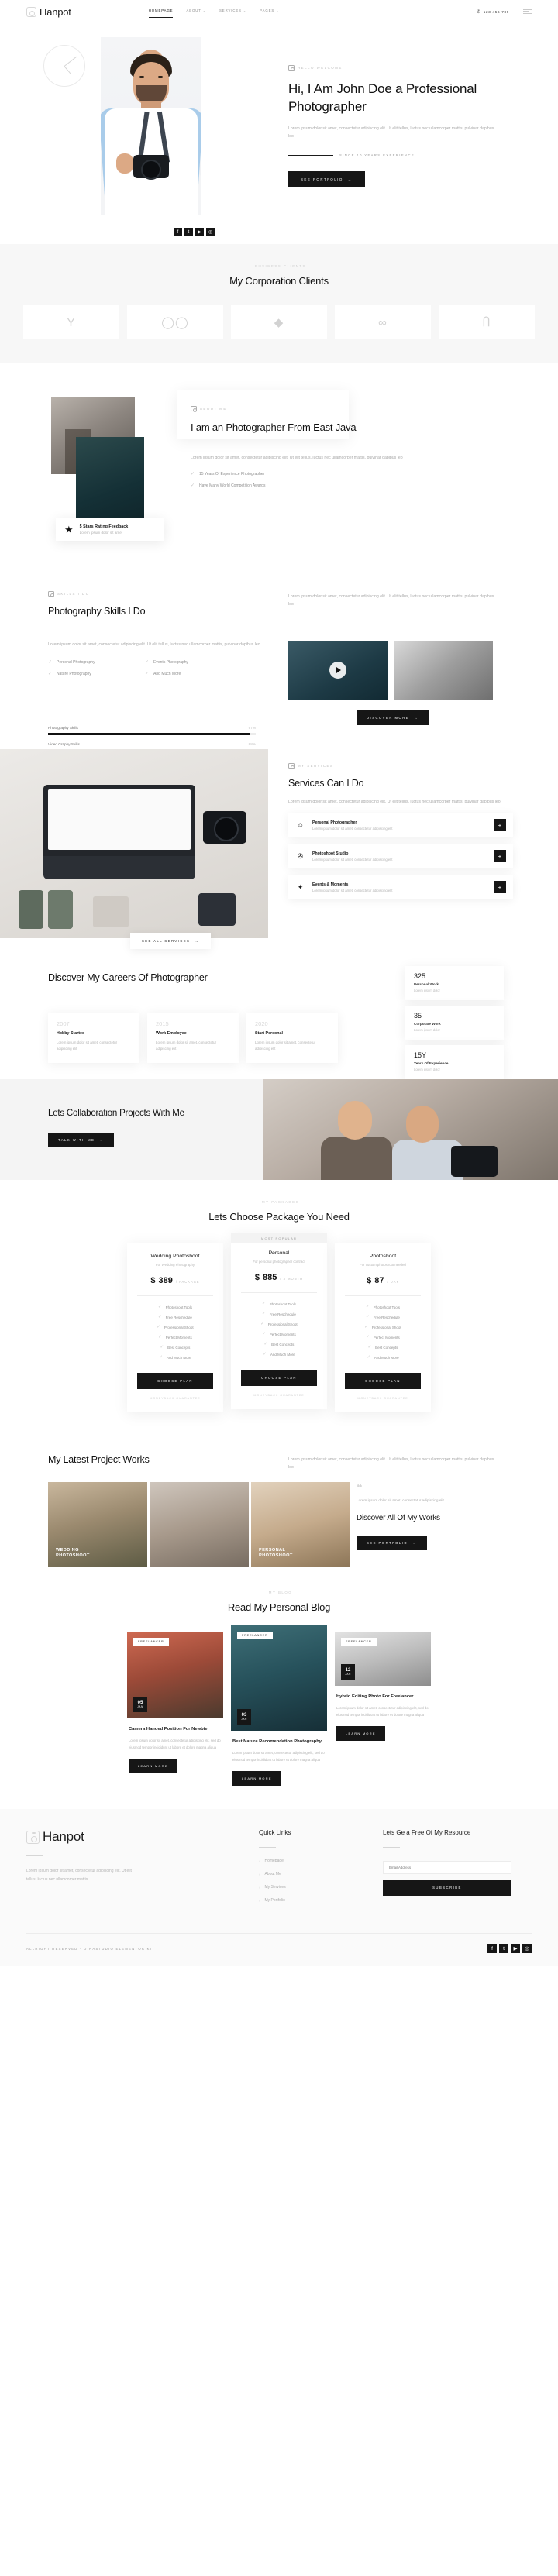 Image resolution: width=558 pixels, height=2576 pixels. I want to click on plan-feature-label: Free Reschedule, so click(386, 1317).